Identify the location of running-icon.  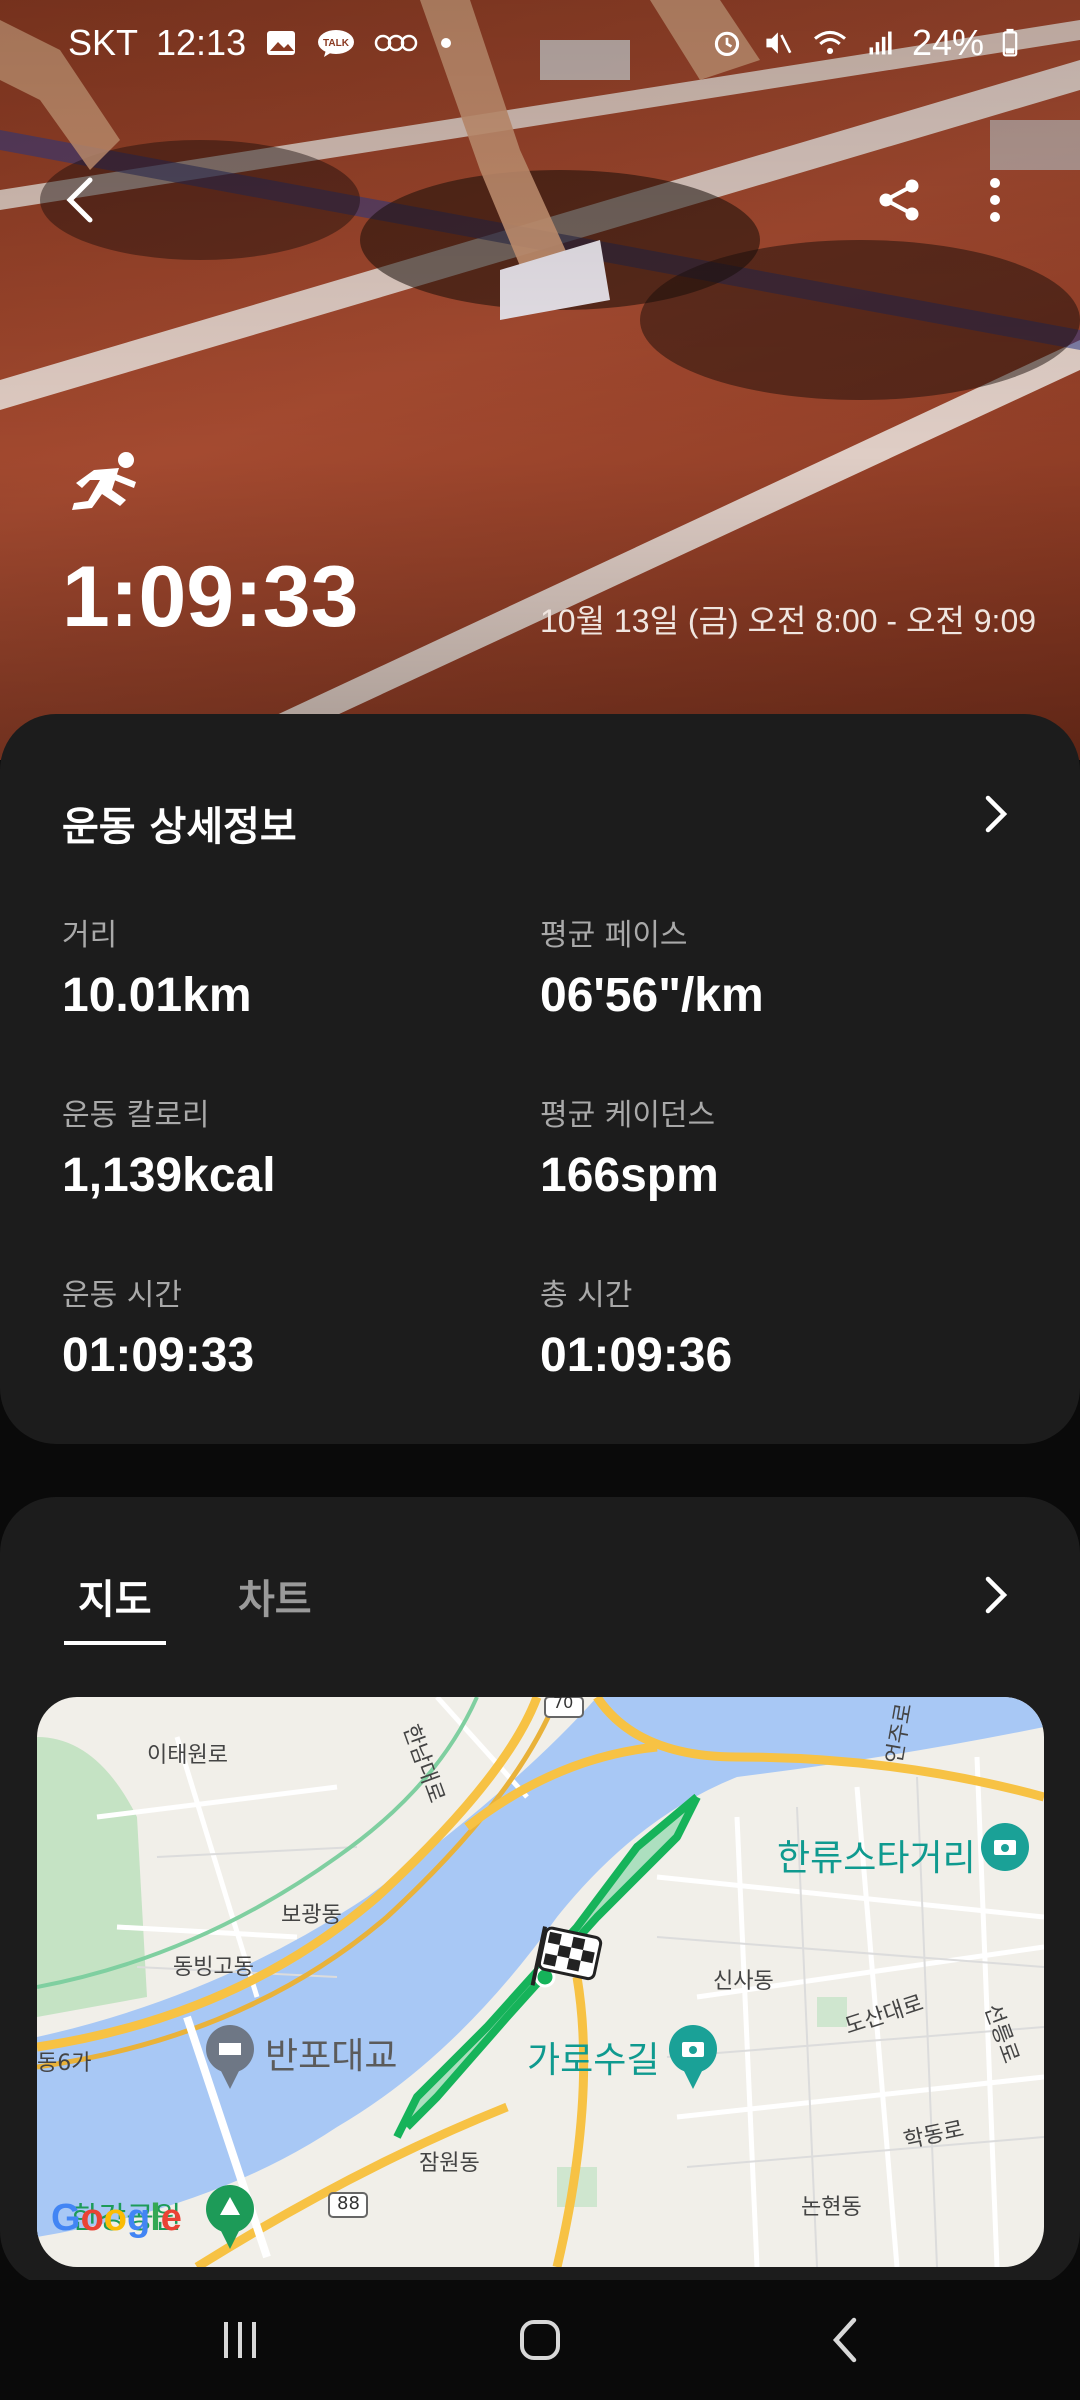
(104, 481).